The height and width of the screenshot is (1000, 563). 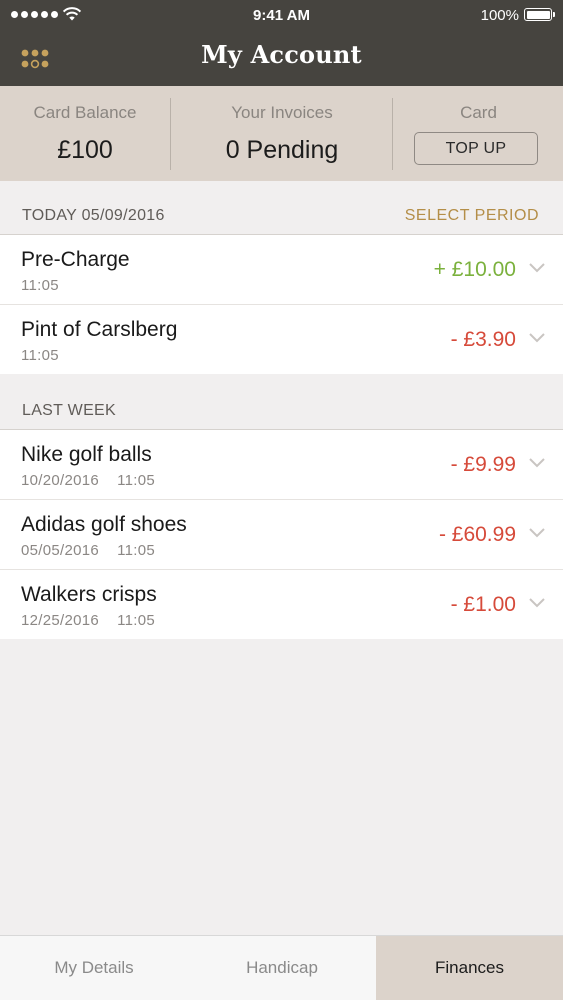 I want to click on status-time: 9:41 AM, so click(x=281, y=15).